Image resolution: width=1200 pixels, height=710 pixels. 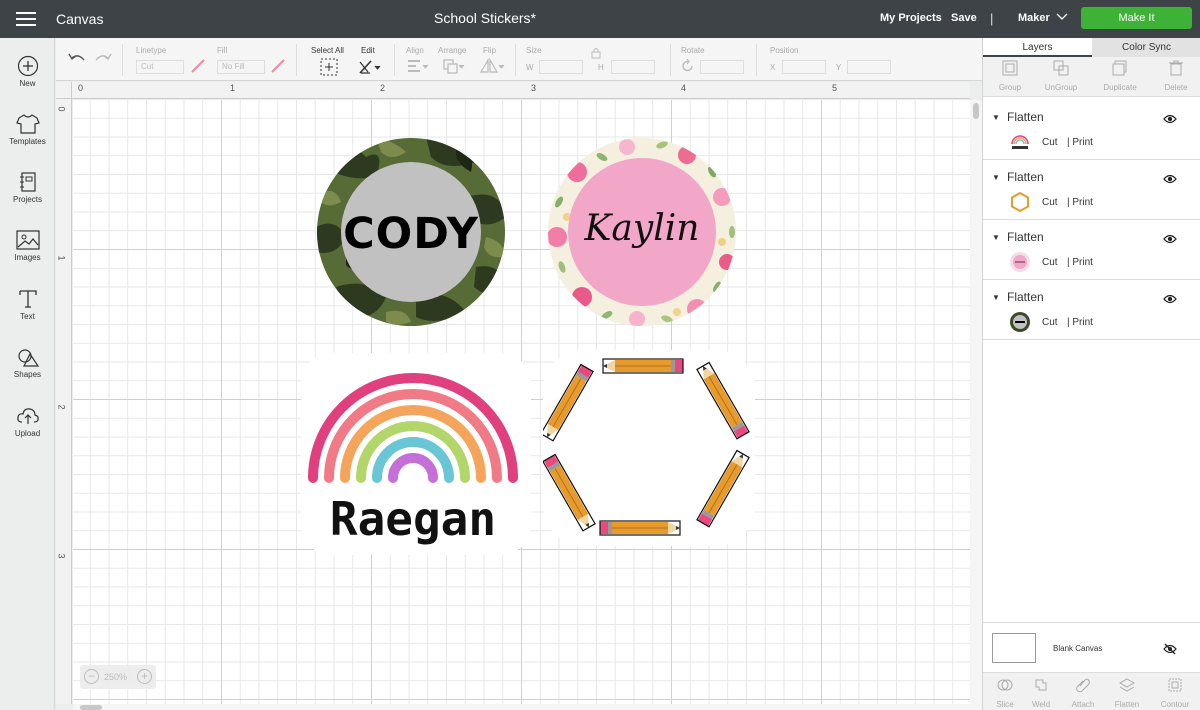 What do you see at coordinates (596, 55) in the screenshot?
I see `lock-icon` at bounding box center [596, 55].